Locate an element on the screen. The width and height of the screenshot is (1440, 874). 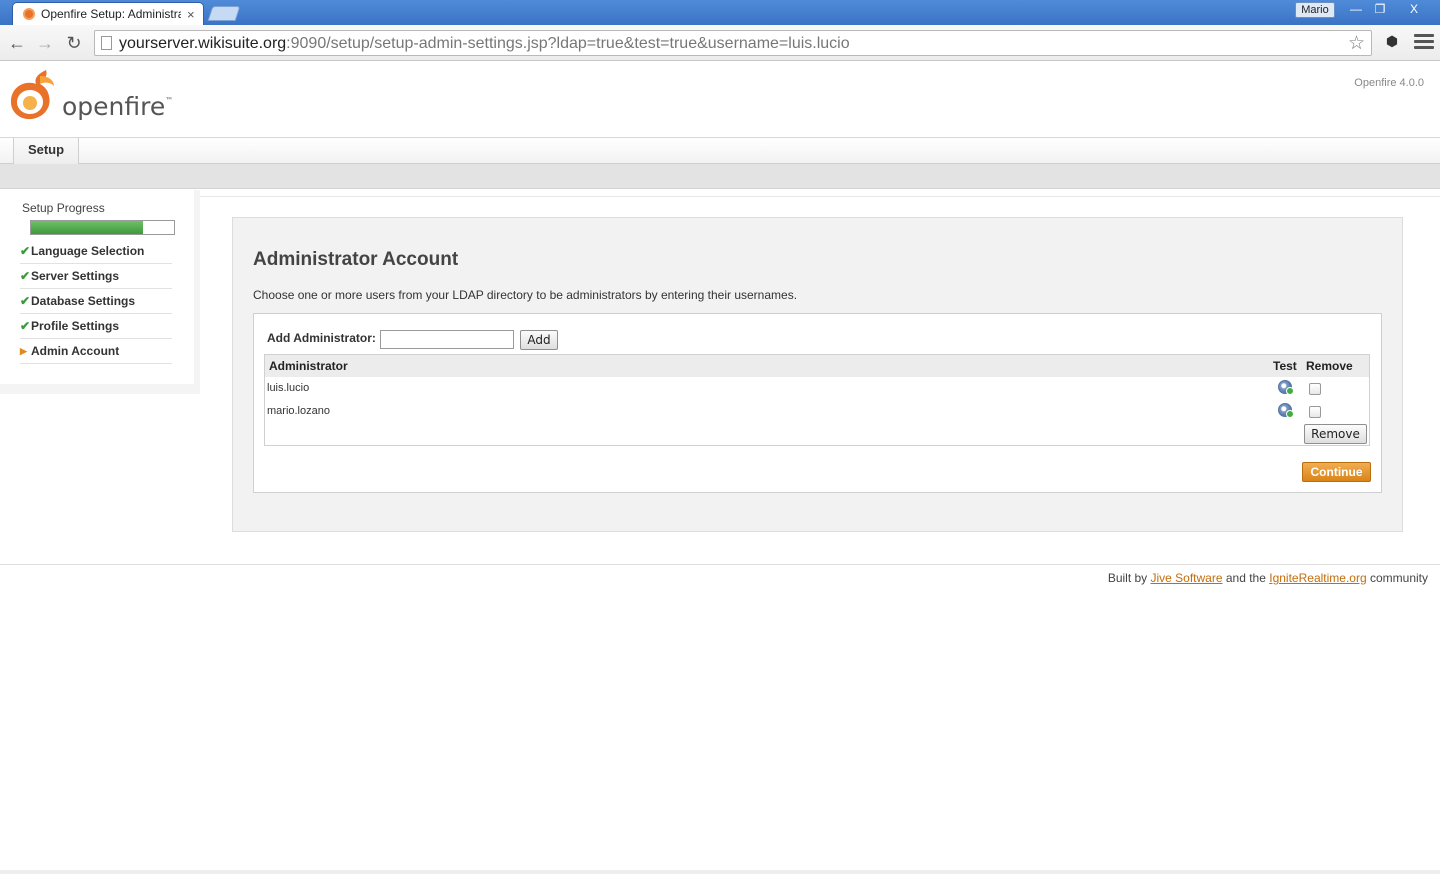
window-minimize-button: — is located at coordinates (1356, 9).